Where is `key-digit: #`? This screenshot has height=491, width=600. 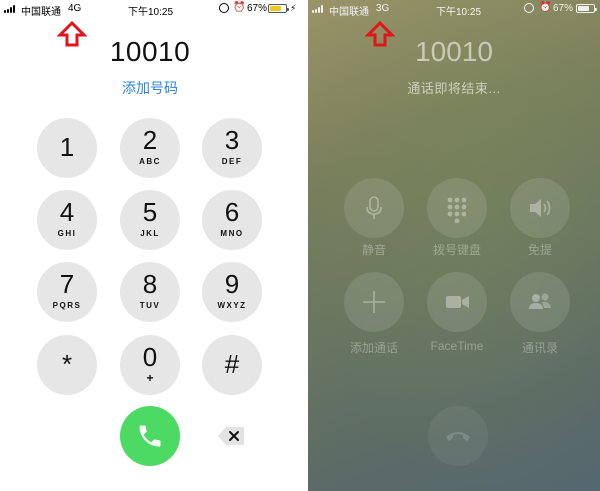 key-digit: # is located at coordinates (232, 364).